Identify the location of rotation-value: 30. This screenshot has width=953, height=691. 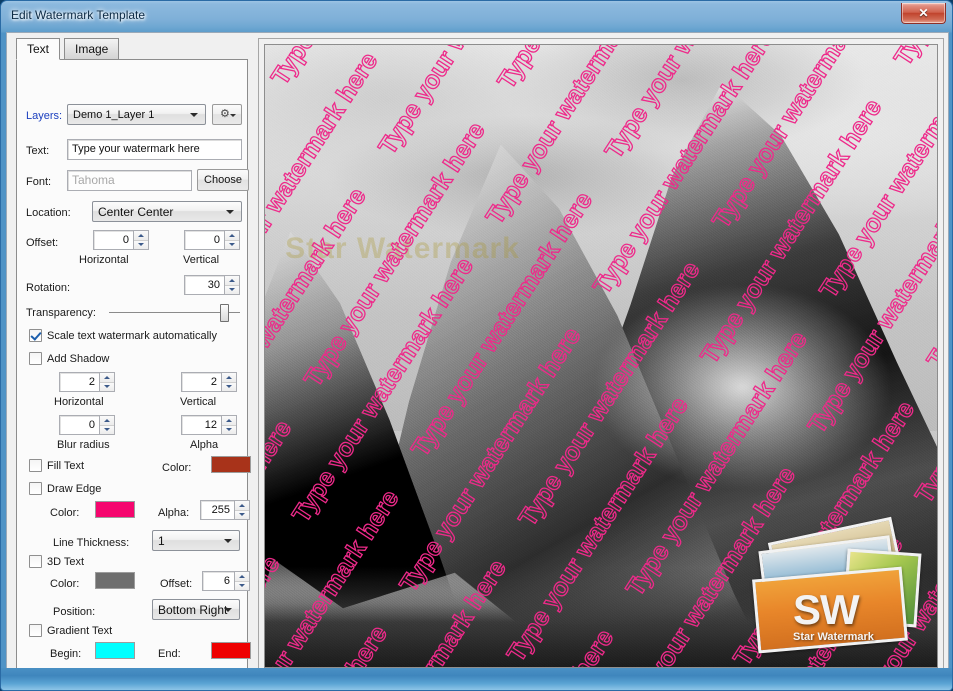
(204, 285).